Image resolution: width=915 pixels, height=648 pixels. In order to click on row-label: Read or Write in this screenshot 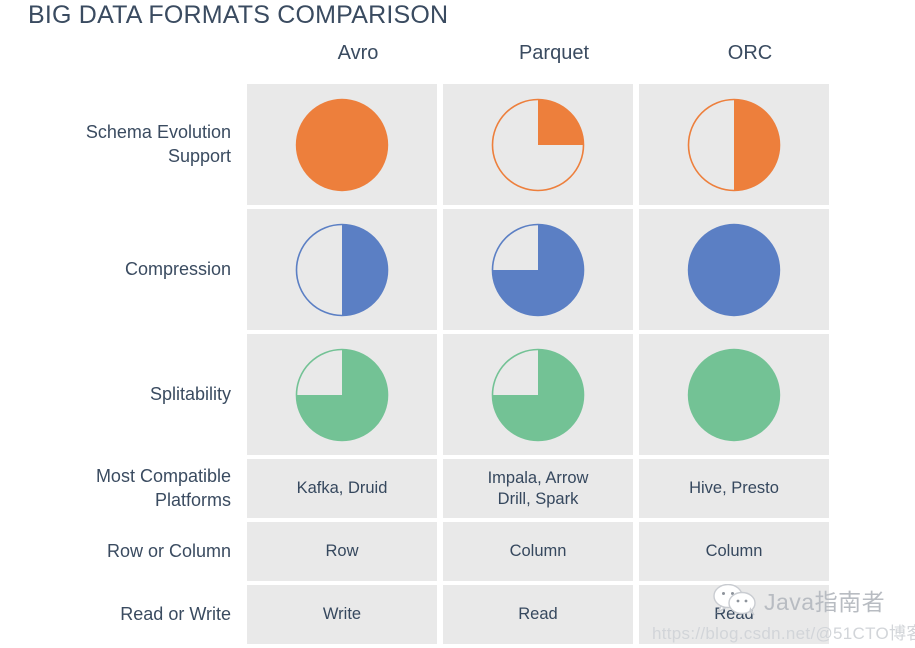, I will do `click(175, 613)`.